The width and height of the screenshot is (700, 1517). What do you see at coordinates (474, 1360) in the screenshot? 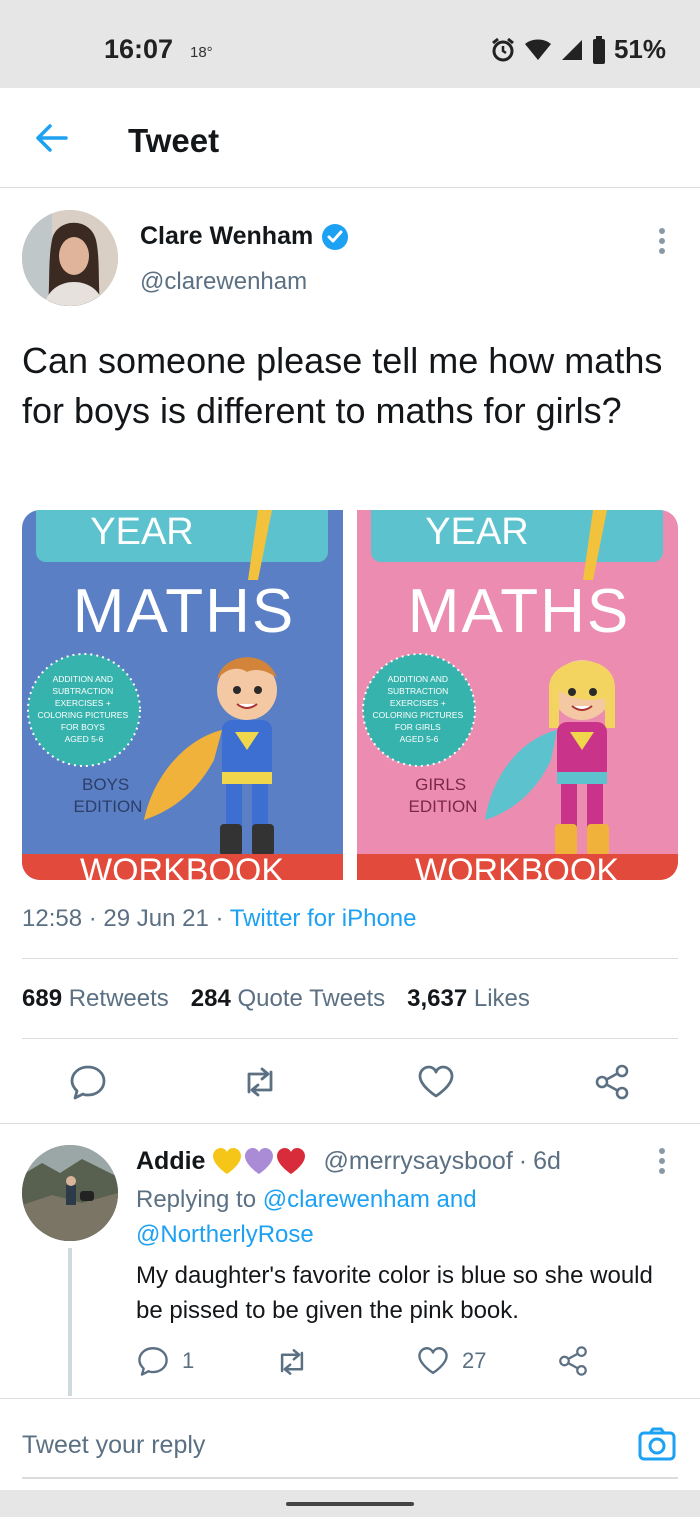
I see `reply-like-count: 27` at bounding box center [474, 1360].